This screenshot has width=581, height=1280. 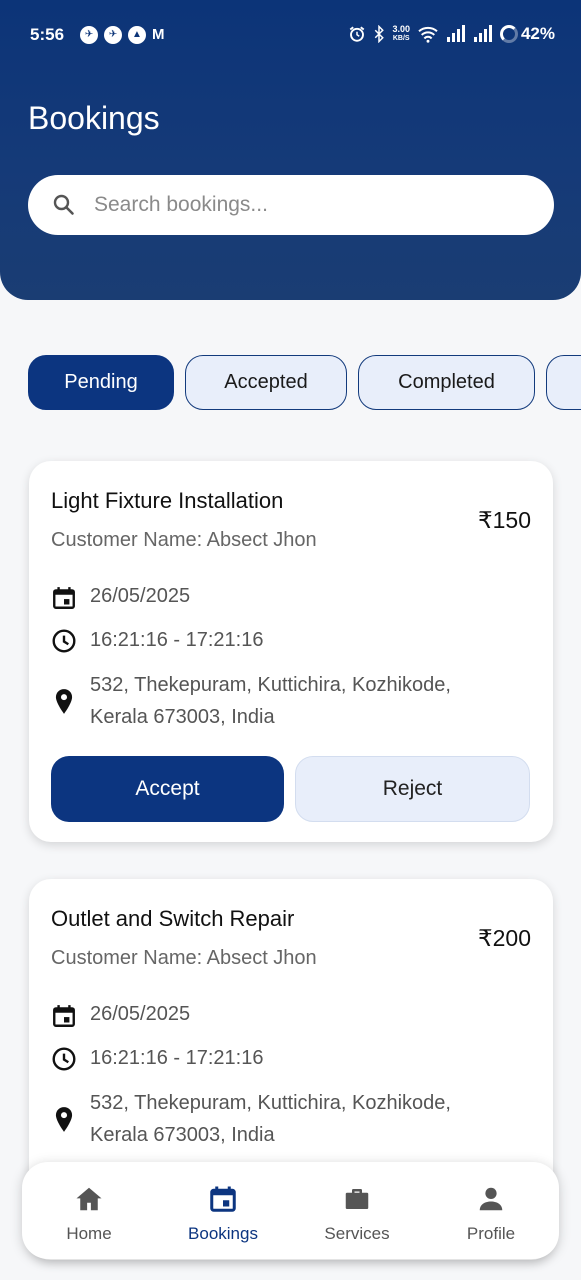 What do you see at coordinates (137, 35) in the screenshot?
I see `navigation-icon: ▲` at bounding box center [137, 35].